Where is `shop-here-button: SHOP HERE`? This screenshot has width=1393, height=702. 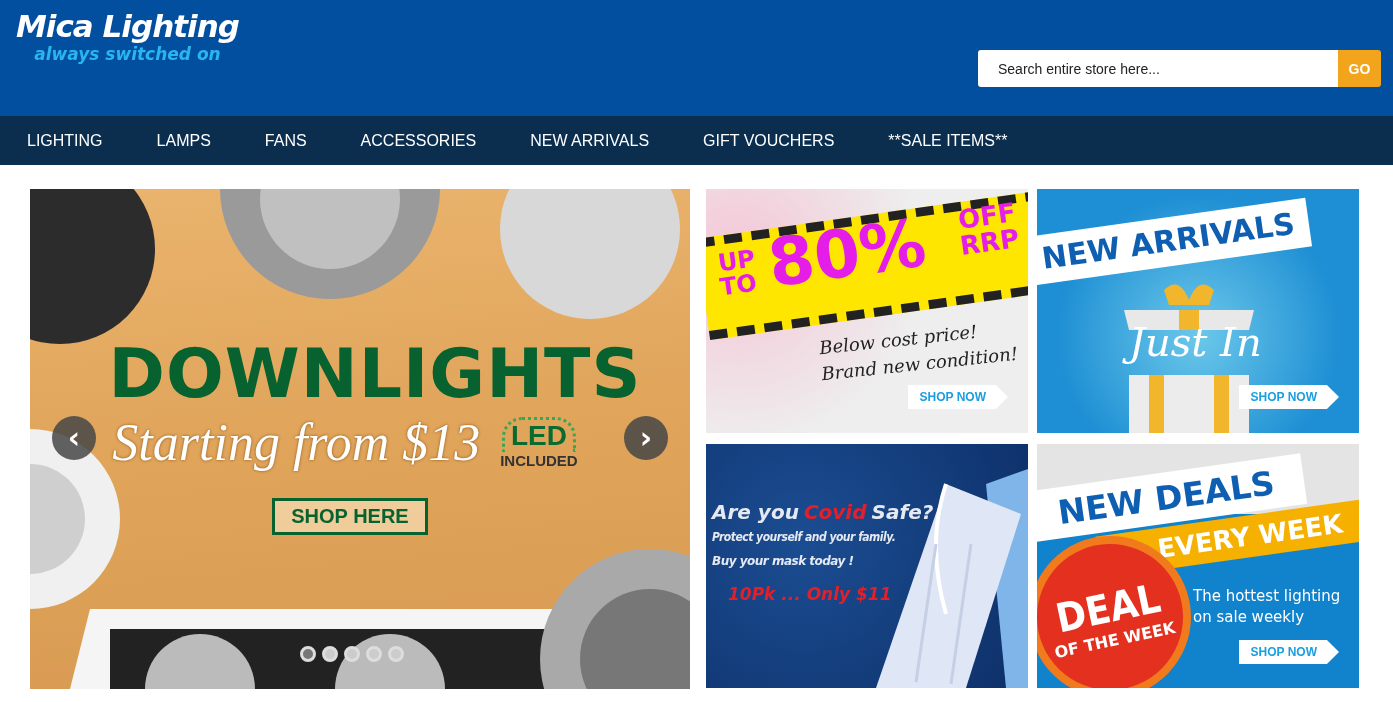 shop-here-button: SHOP HERE is located at coordinates (350, 516).